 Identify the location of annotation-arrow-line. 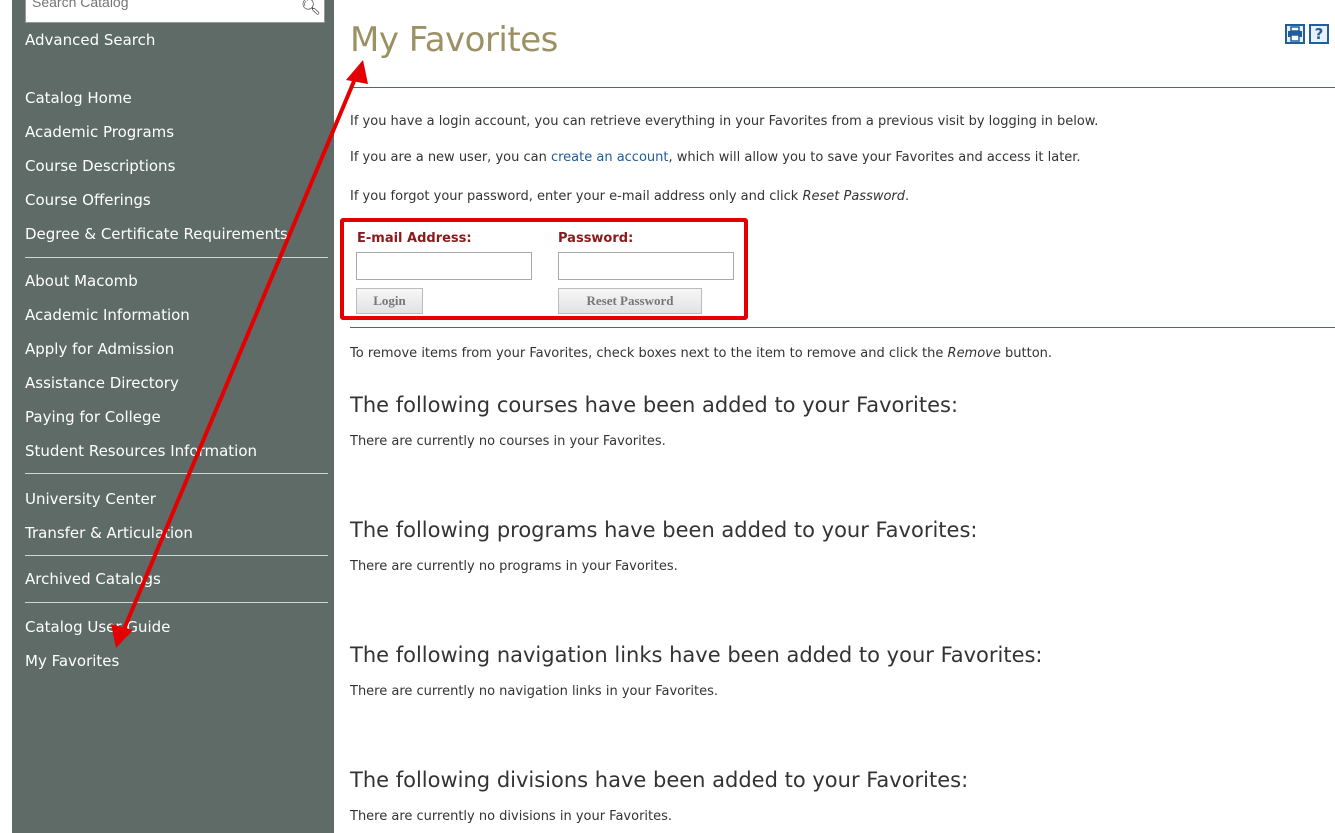
(239, 354).